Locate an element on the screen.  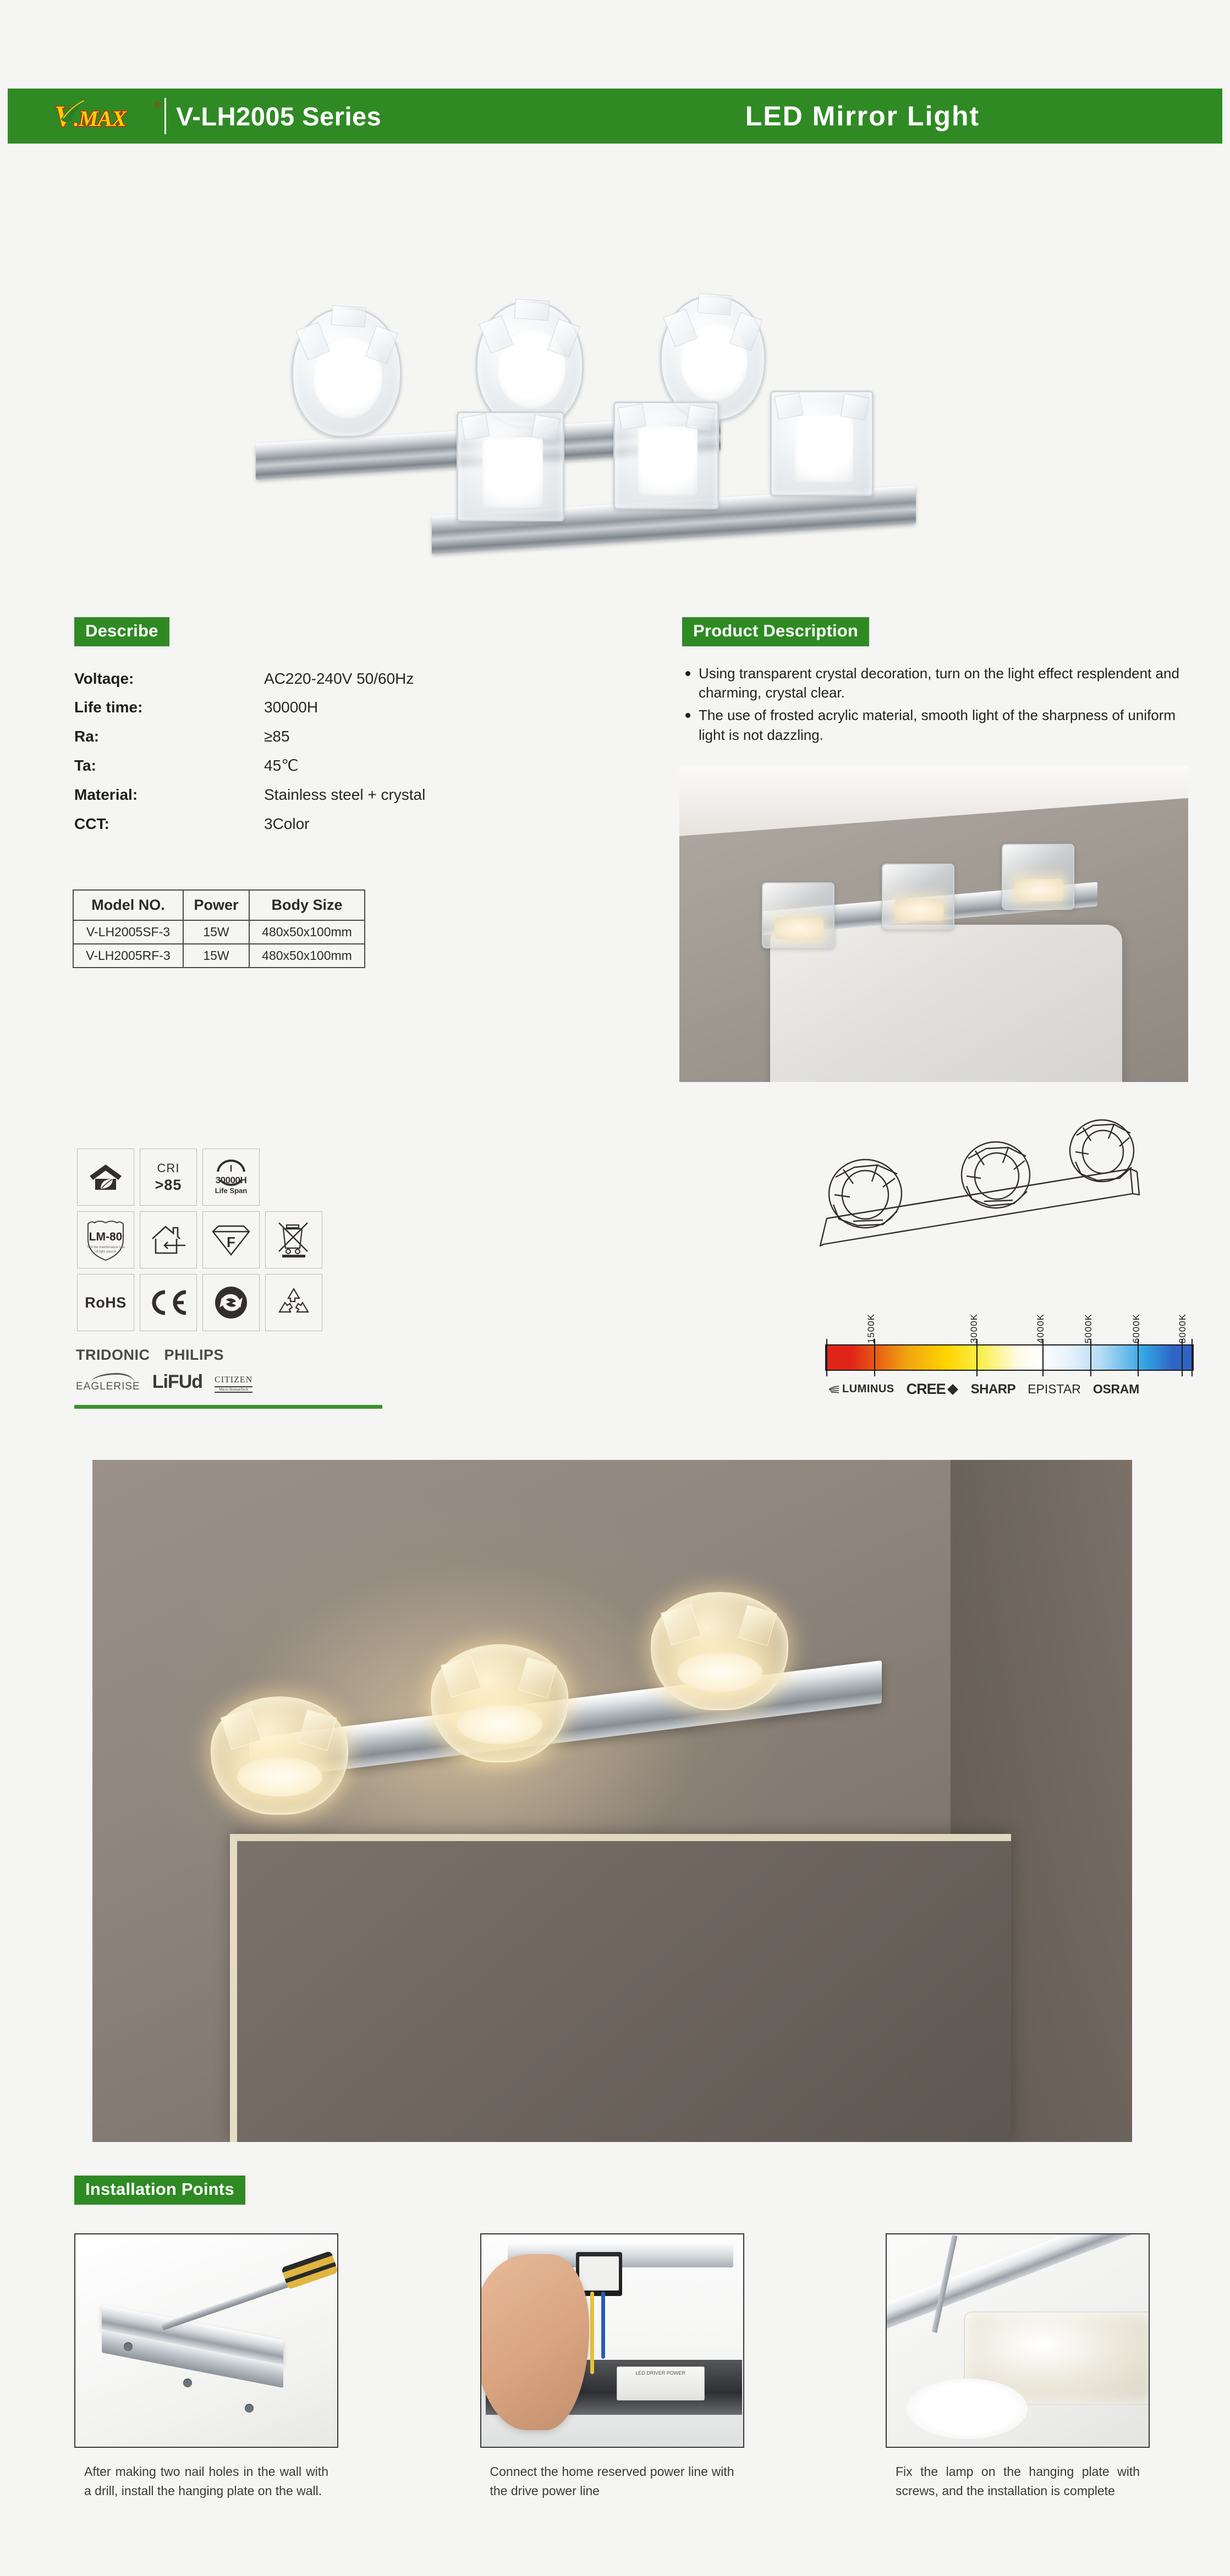
cct-gradient-bar is located at coordinates (1009, 1357).